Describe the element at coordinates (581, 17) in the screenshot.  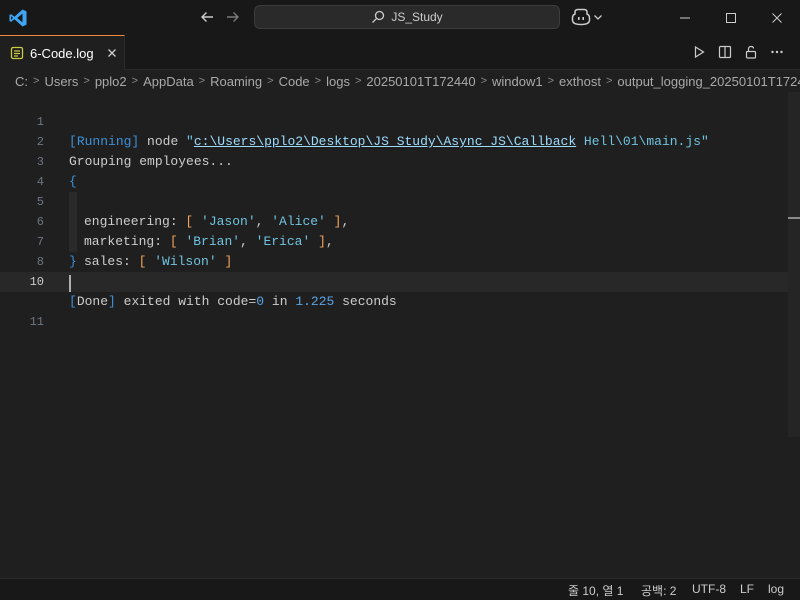
I see `copilot-icon` at that location.